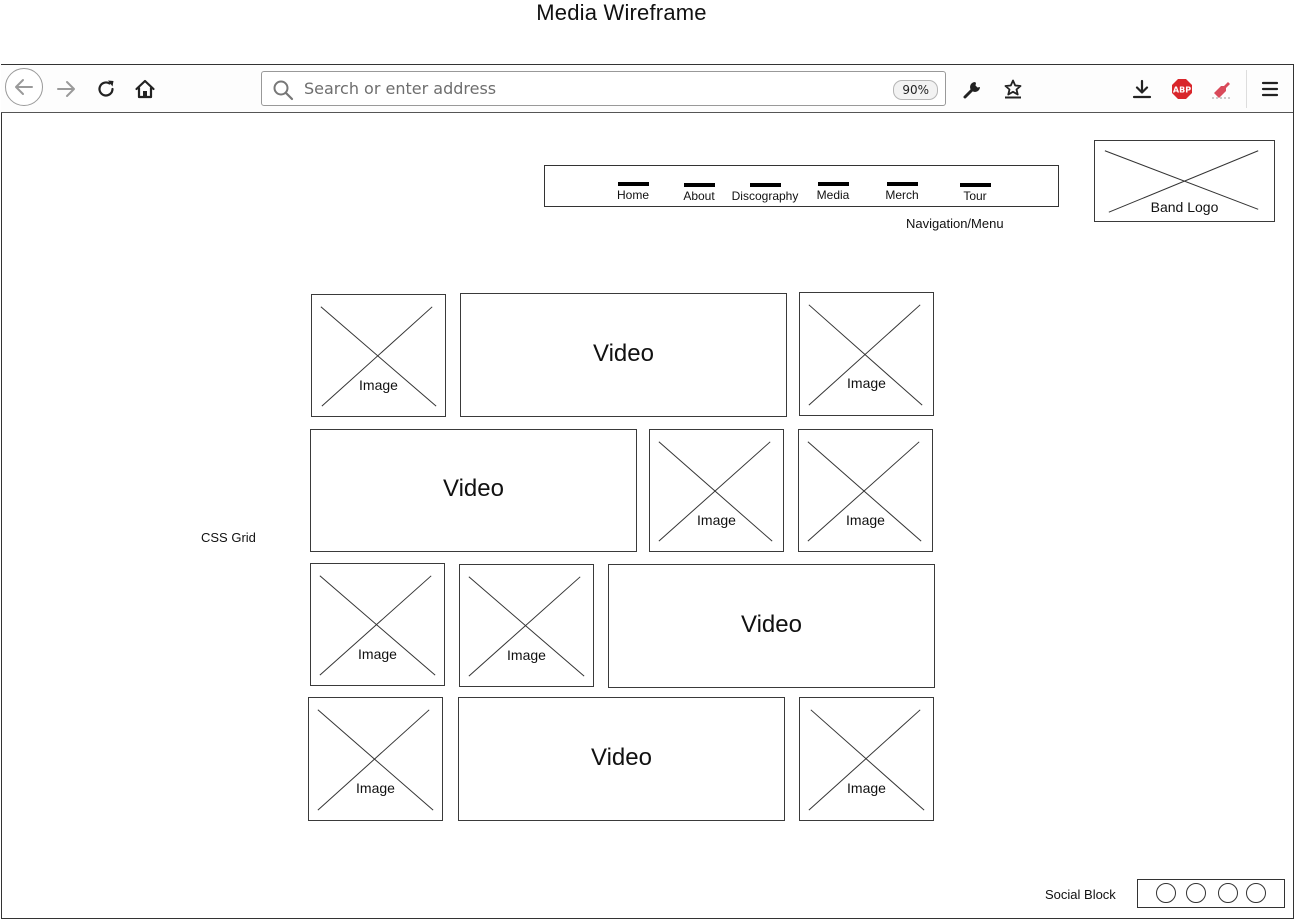 Image resolution: width=1296 pixels, height=921 pixels. I want to click on toolbar-divider, so click(1246, 89).